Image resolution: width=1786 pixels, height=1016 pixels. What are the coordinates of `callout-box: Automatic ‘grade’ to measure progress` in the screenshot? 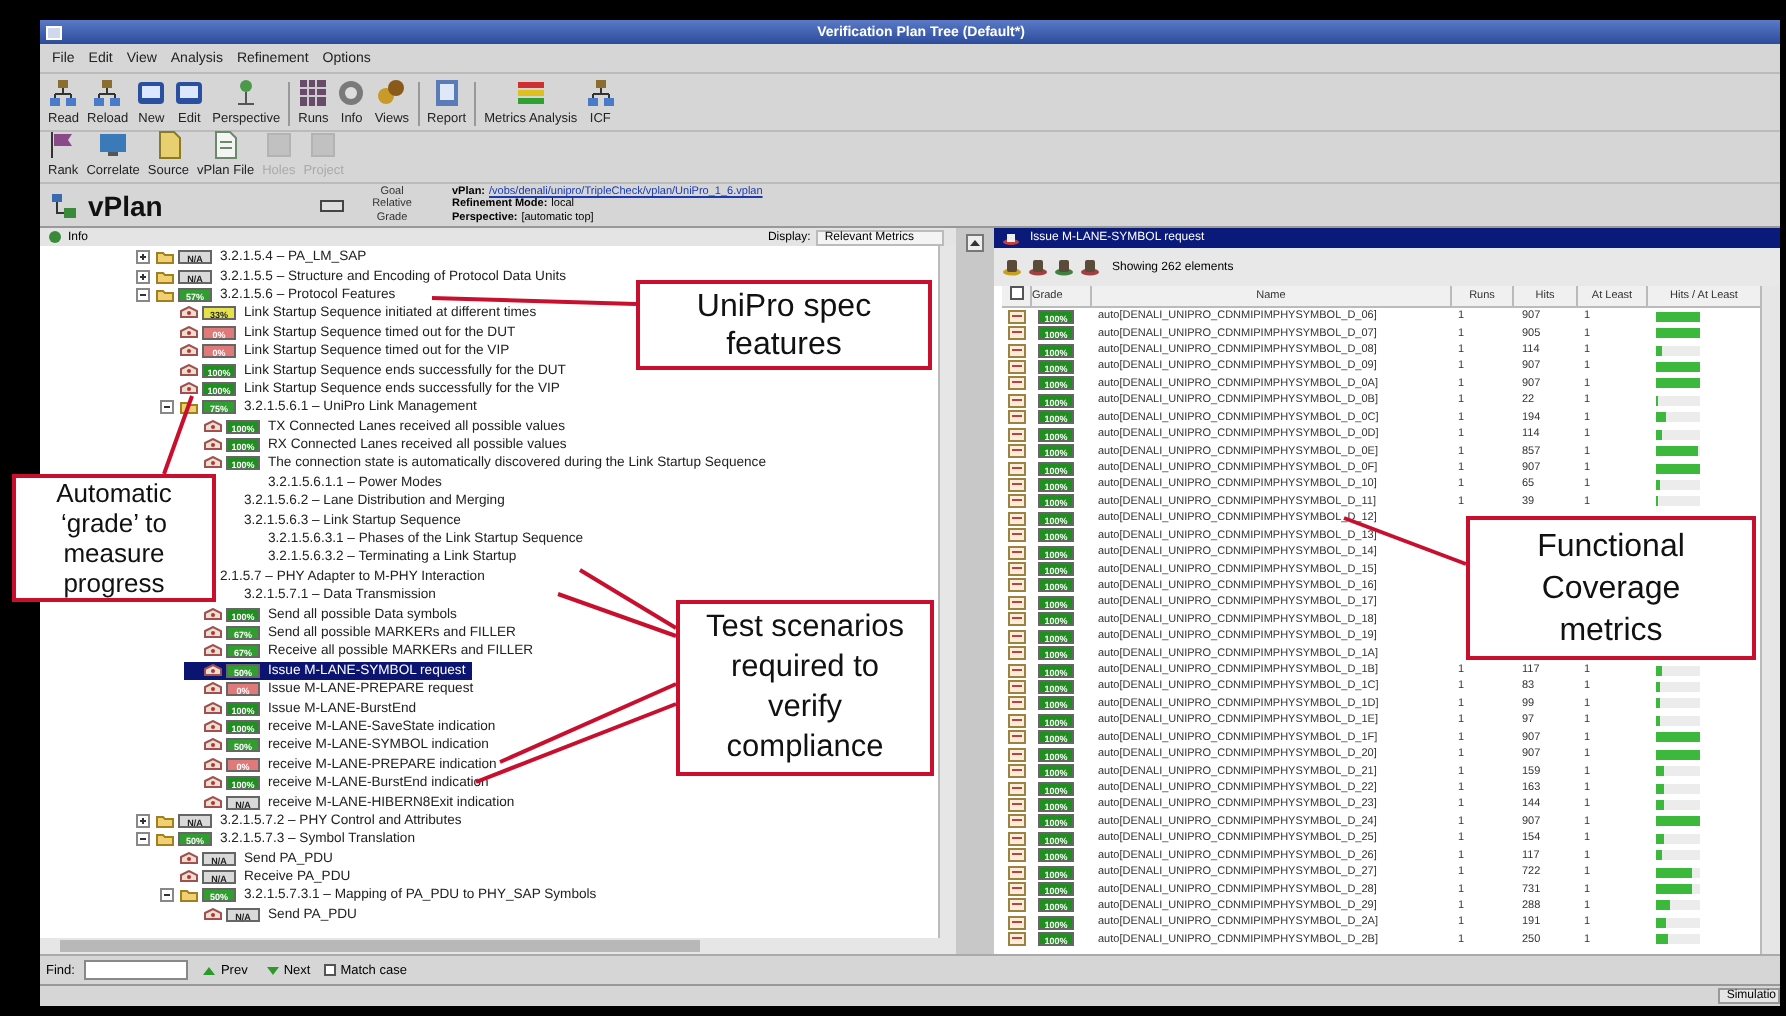 It's located at (114, 538).